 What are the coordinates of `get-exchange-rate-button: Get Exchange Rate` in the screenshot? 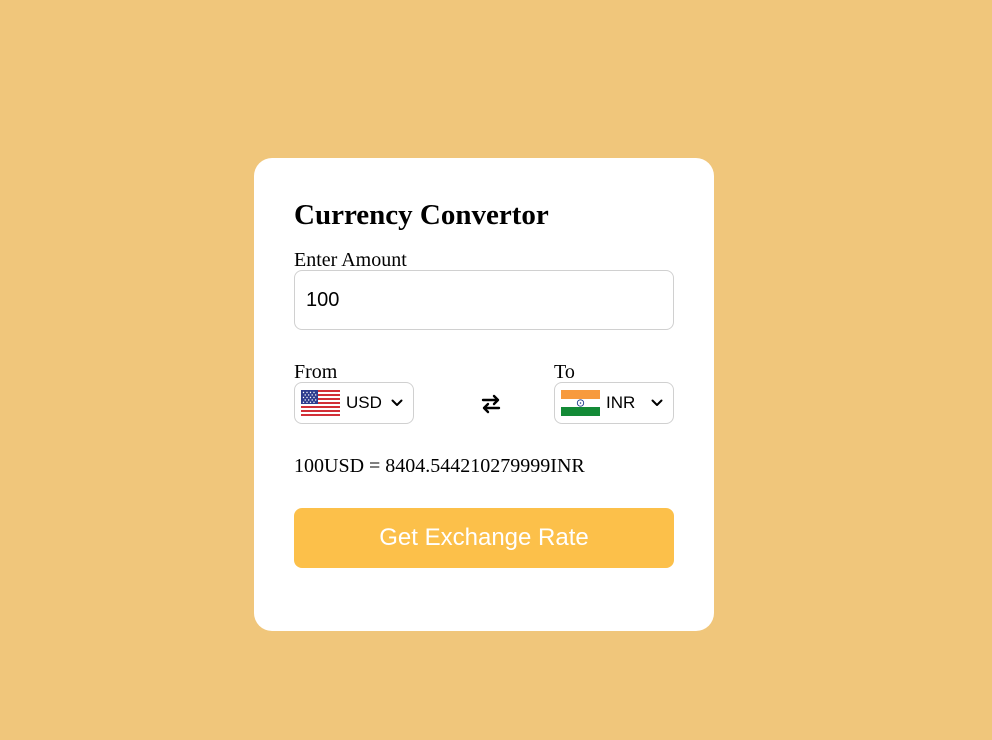 It's located at (484, 538).